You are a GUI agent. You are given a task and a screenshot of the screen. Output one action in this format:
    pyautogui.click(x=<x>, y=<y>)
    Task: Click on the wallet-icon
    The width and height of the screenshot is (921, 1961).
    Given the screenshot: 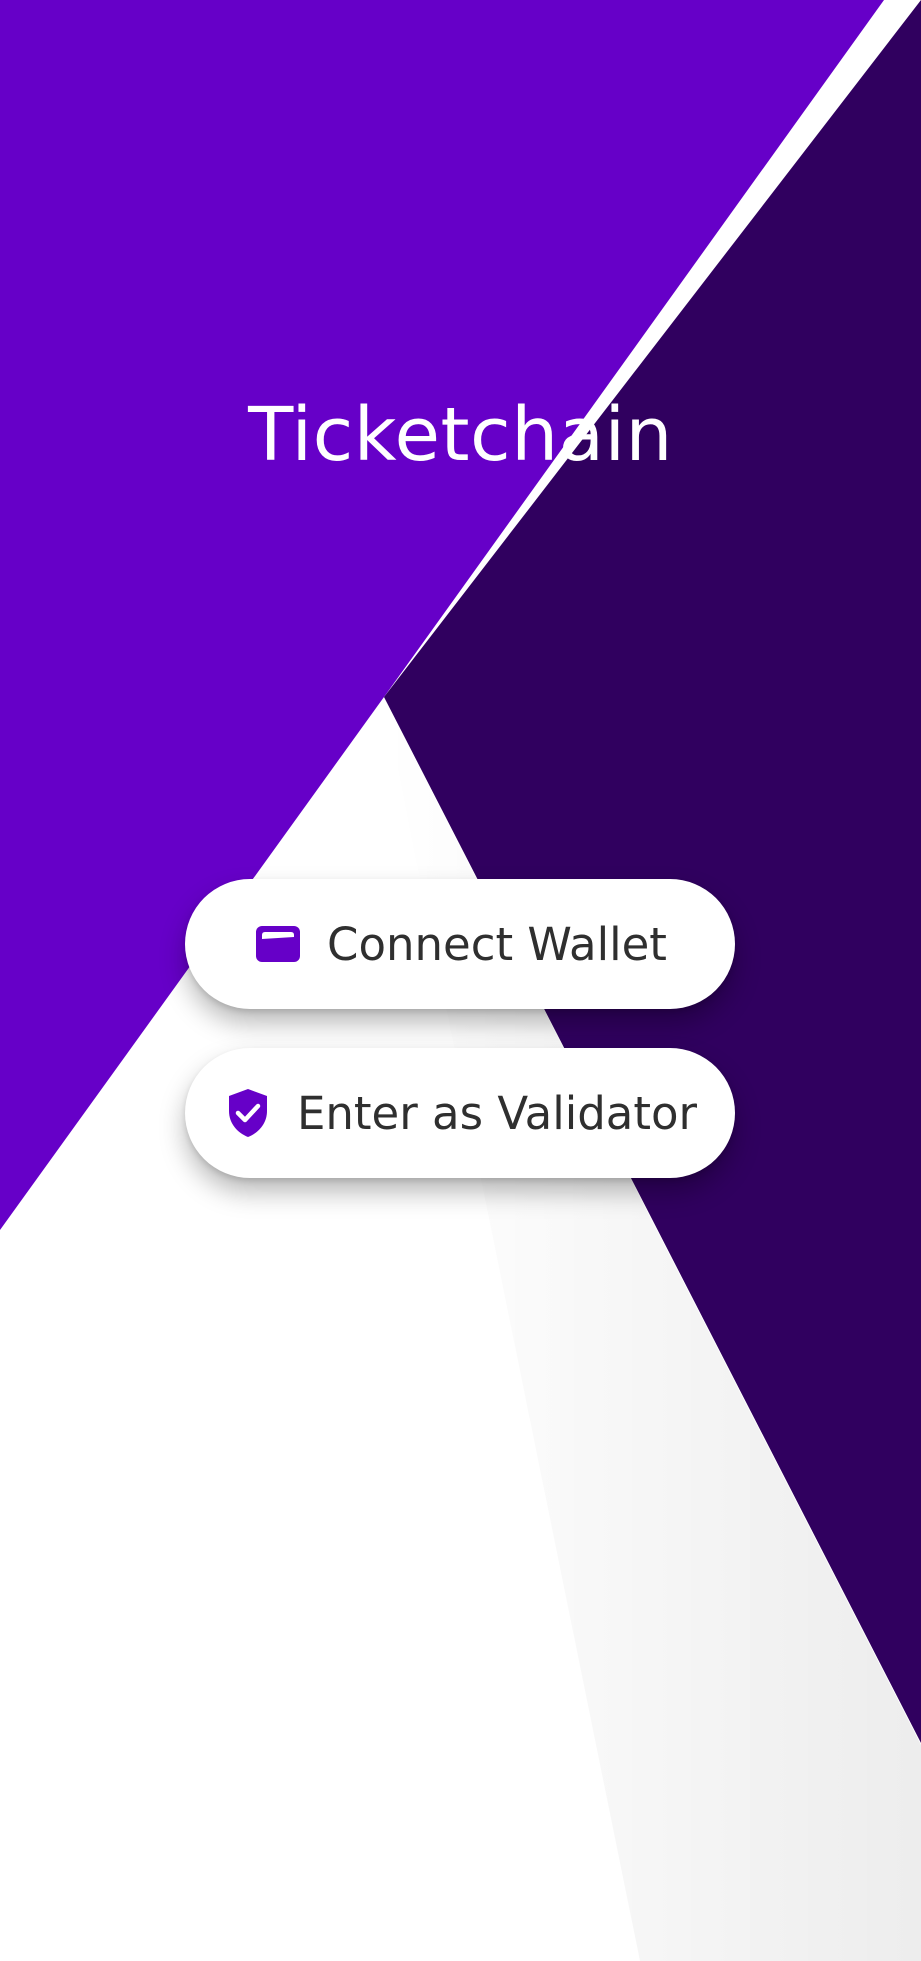 What is the action you would take?
    pyautogui.click(x=278, y=944)
    